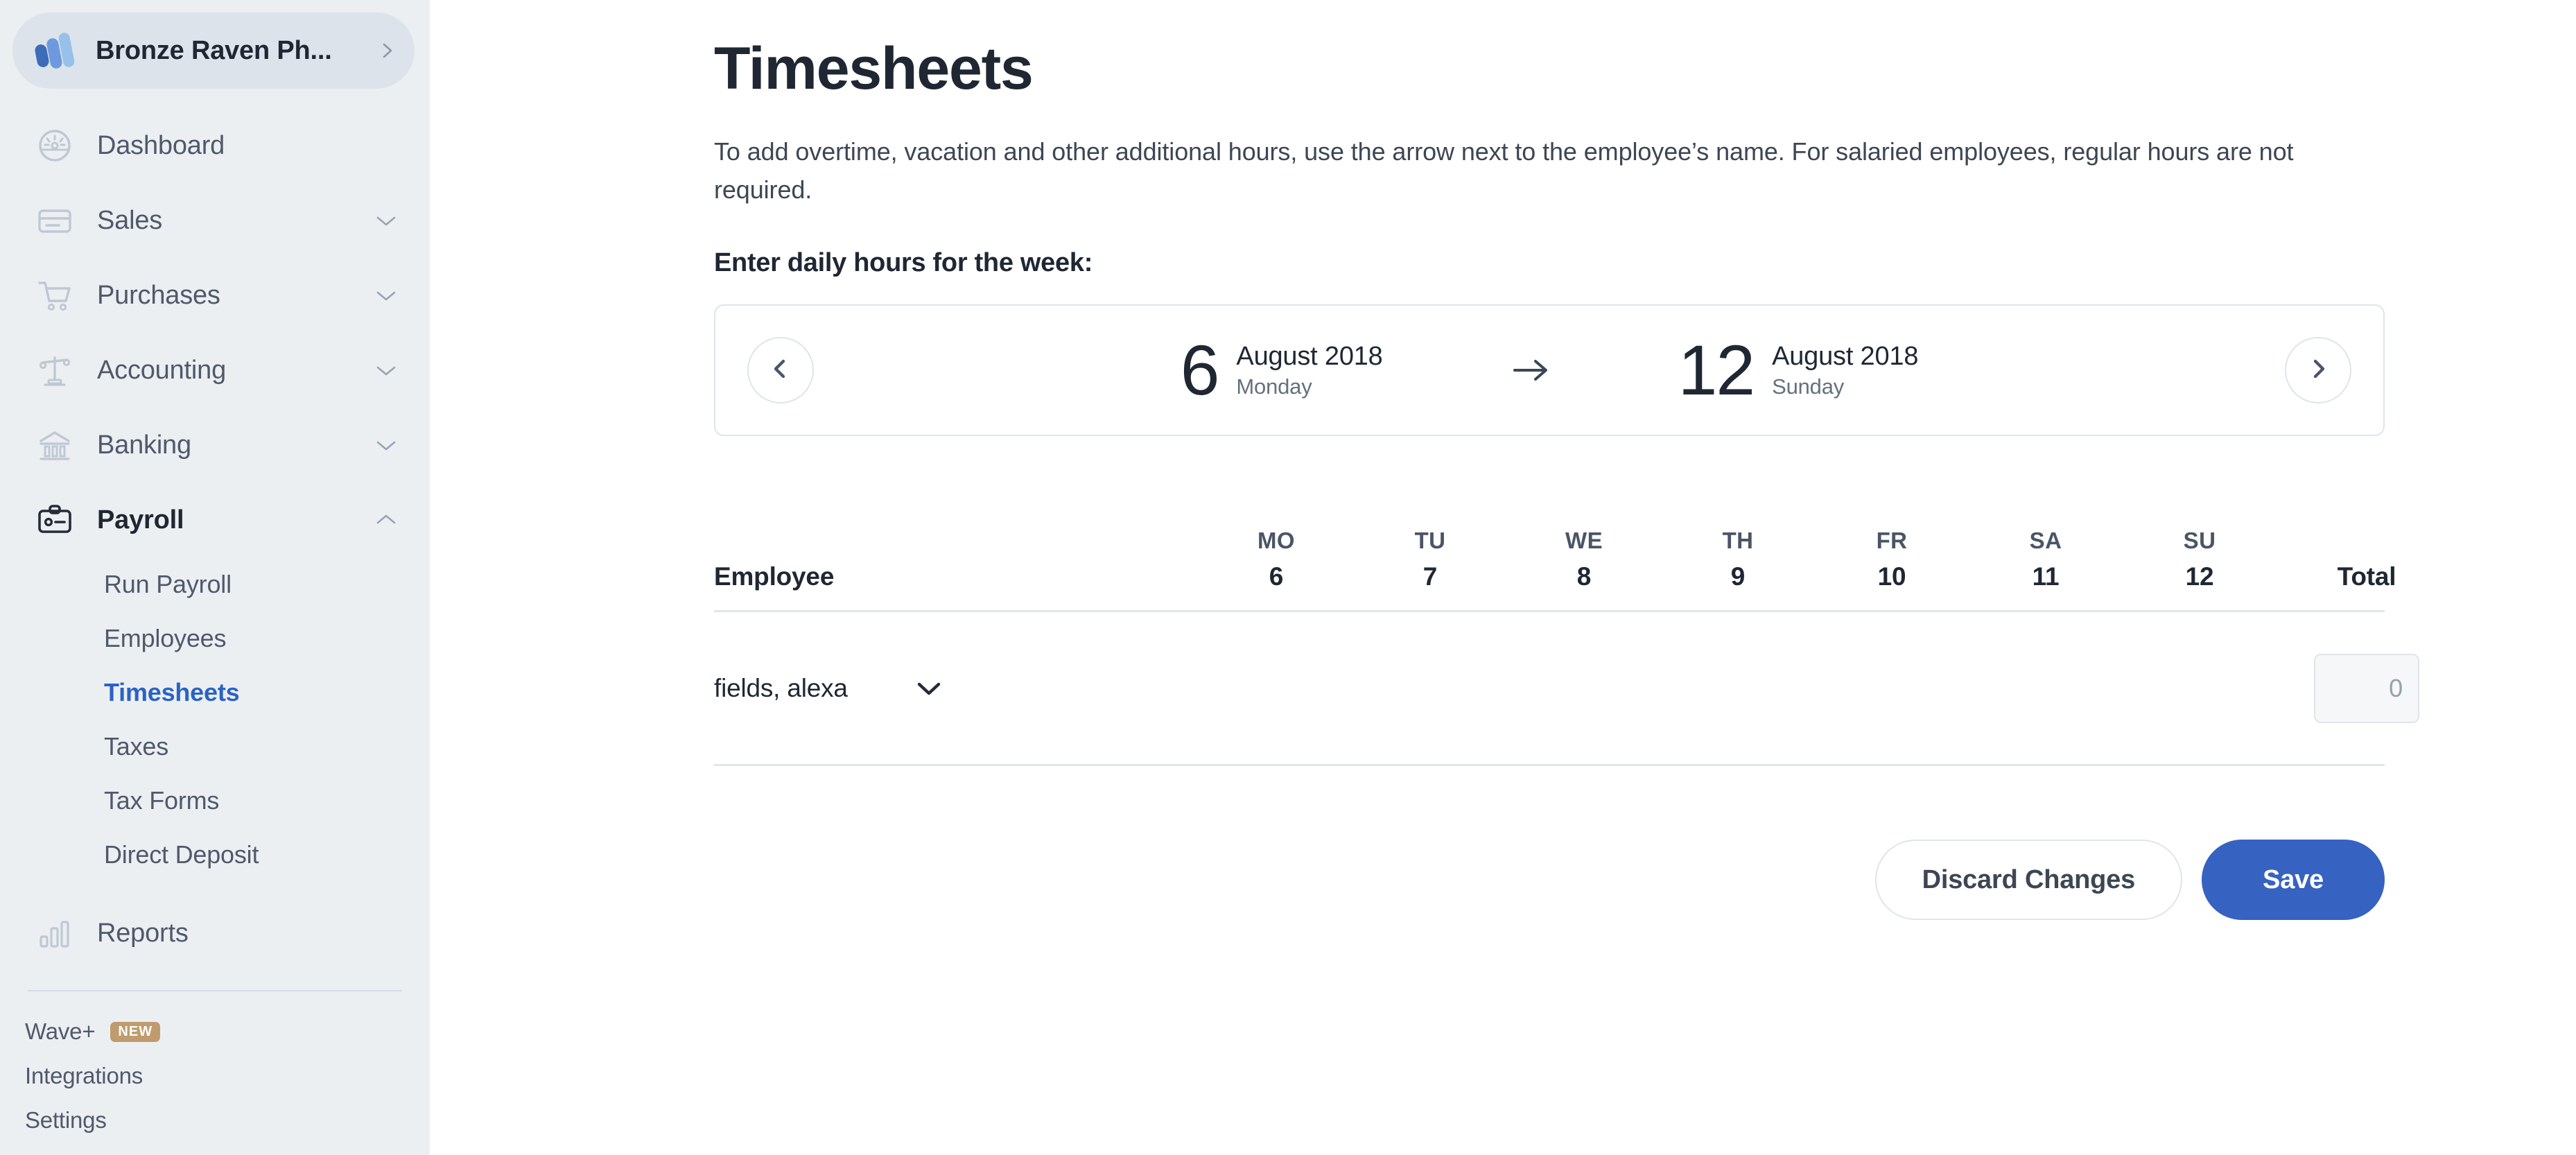 The image size is (2576, 1155). I want to click on dow-label: TH, so click(1738, 541).